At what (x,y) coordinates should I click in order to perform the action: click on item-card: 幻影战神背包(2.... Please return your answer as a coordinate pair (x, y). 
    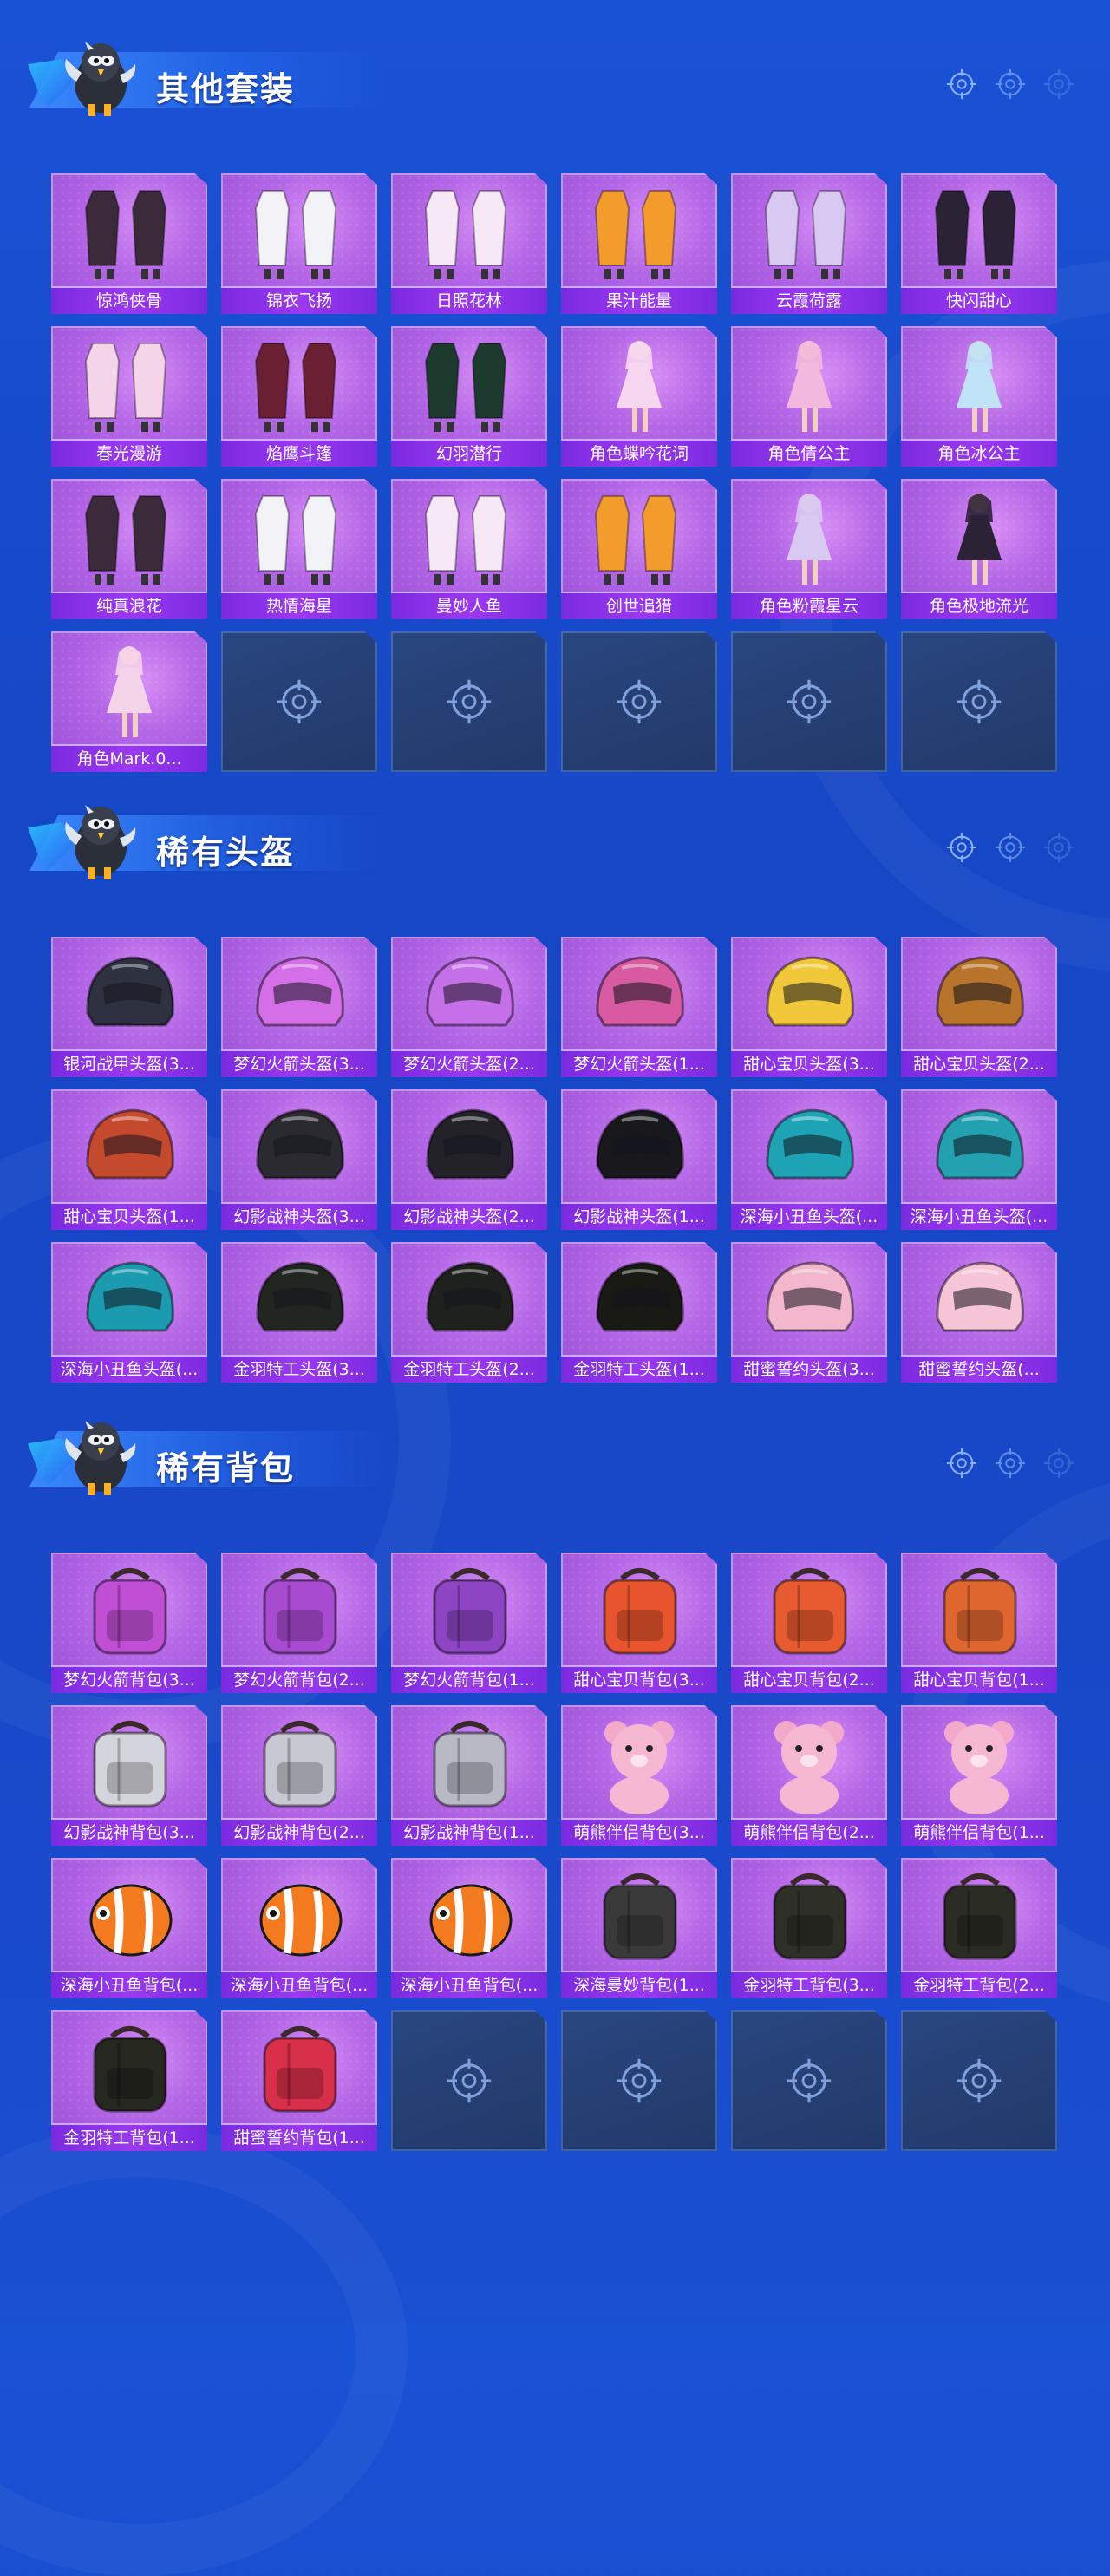
    Looking at the image, I should click on (299, 1775).